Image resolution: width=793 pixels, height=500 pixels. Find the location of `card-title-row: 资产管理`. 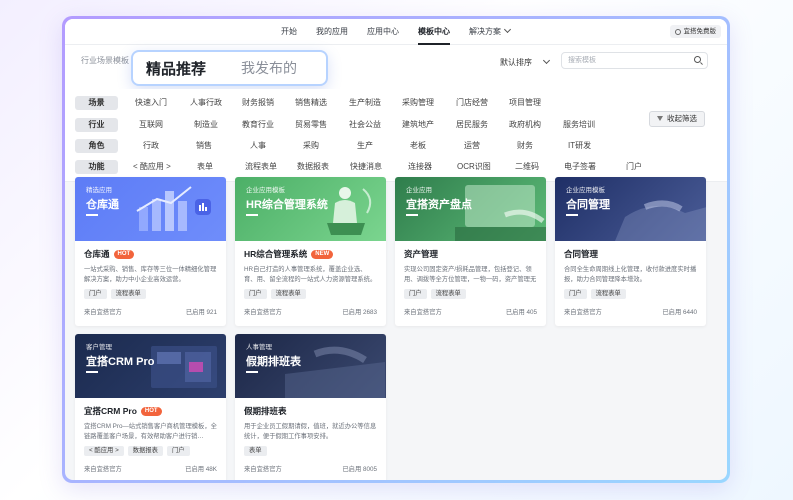

card-title-row: 资产管理 is located at coordinates (470, 254).